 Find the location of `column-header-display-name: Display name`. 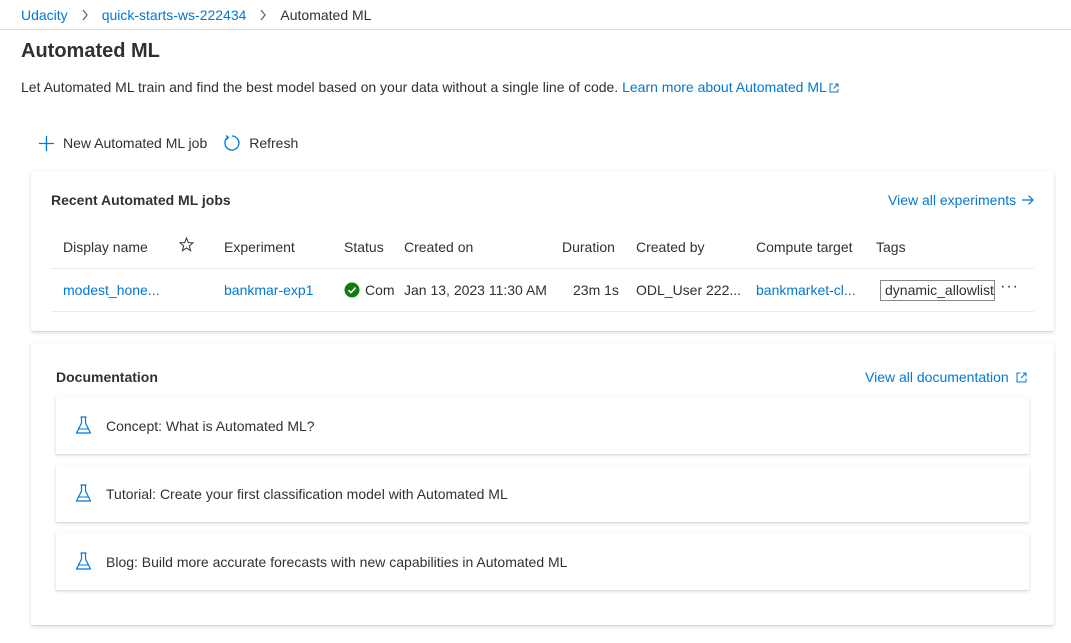

column-header-display-name: Display name is located at coordinates (105, 247).